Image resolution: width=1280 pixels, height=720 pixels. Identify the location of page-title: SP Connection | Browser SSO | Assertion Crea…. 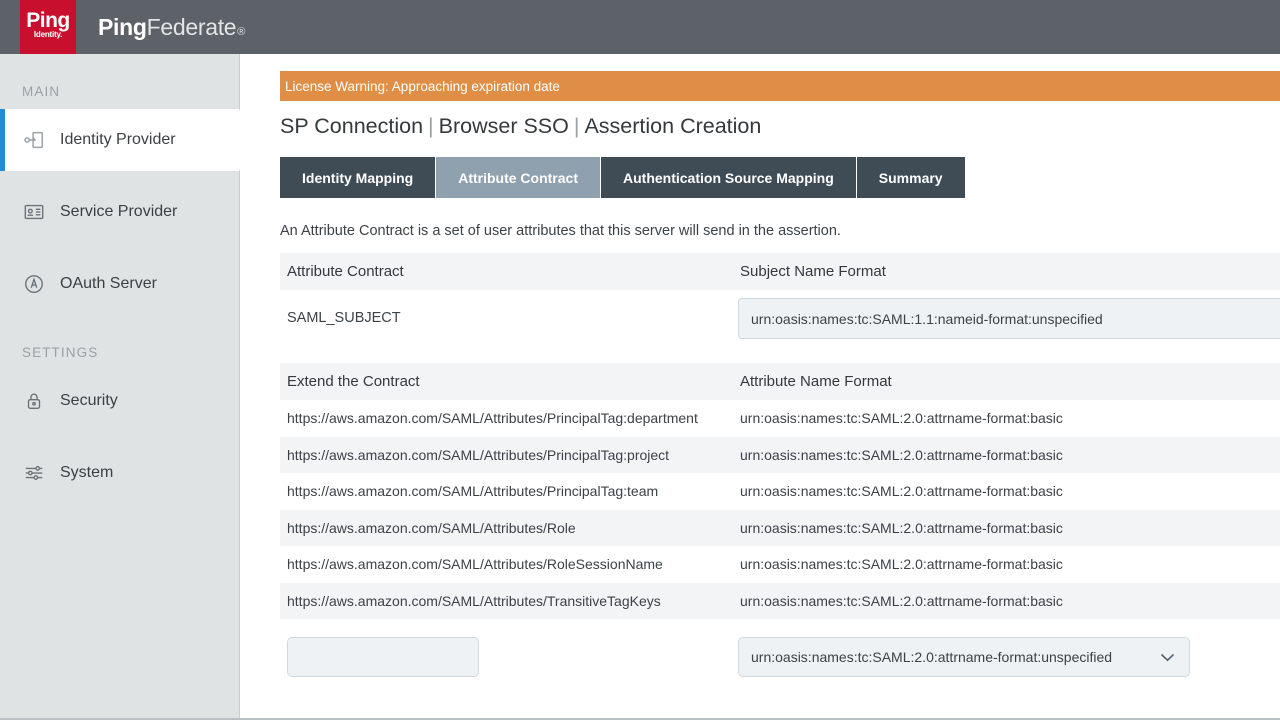
(520, 126).